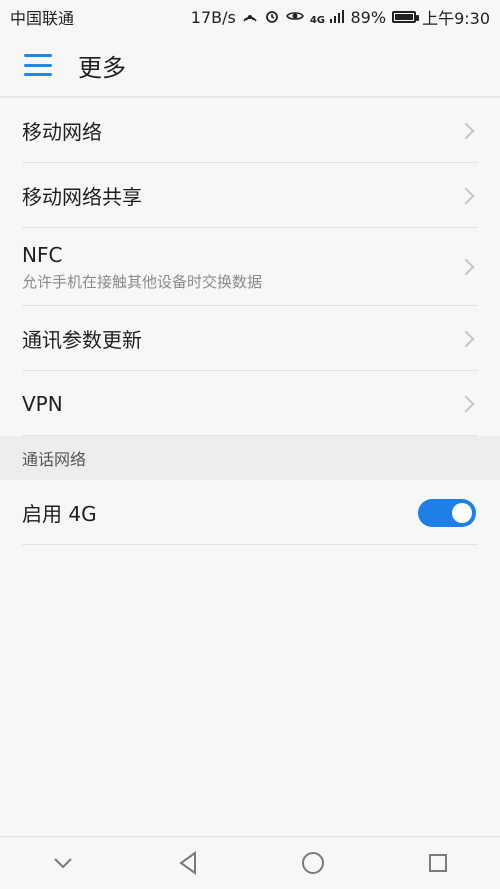  I want to click on battery-icon, so click(406, 17).